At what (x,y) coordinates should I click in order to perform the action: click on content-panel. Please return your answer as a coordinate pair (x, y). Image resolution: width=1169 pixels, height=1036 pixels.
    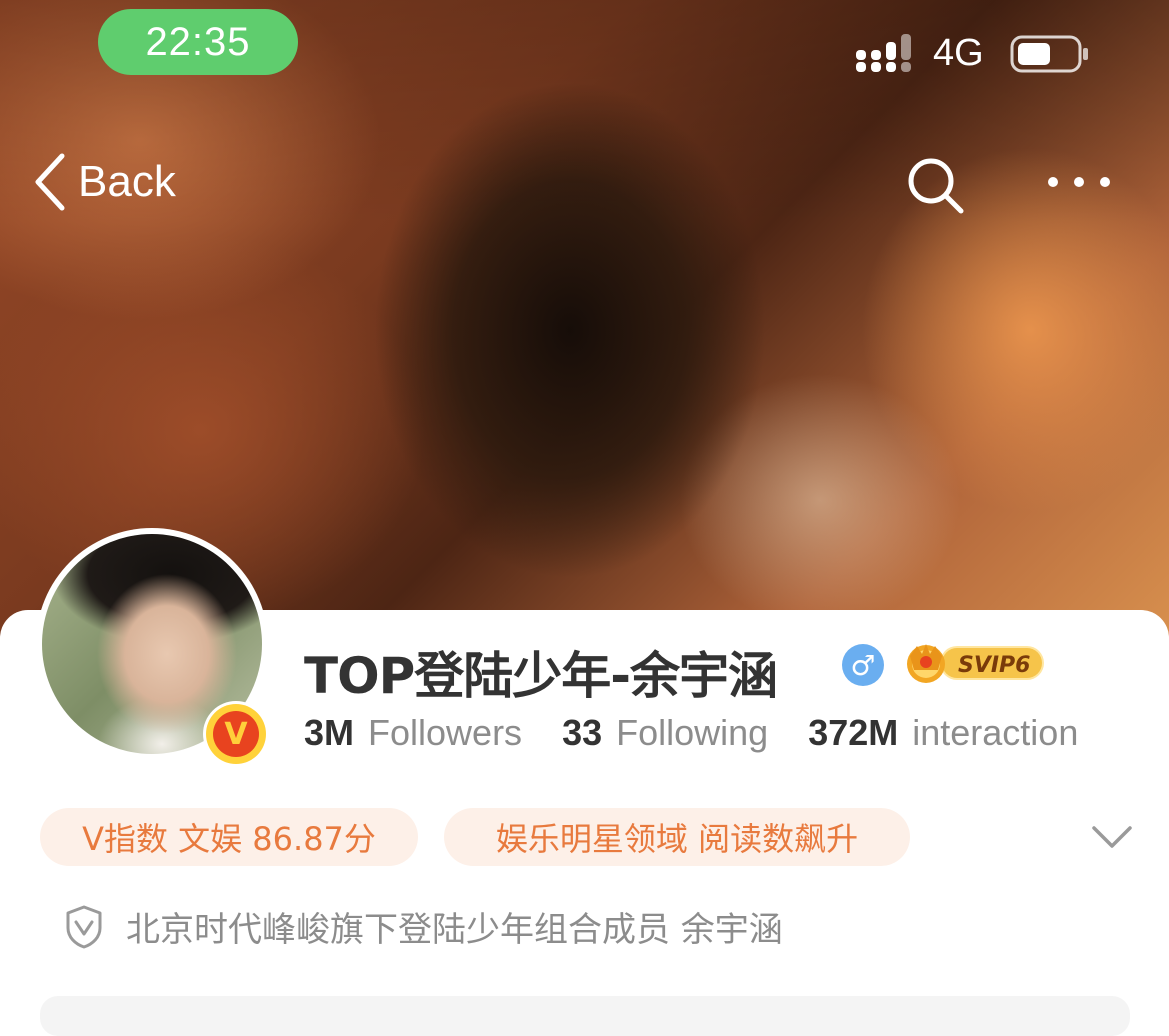
    Looking at the image, I should click on (585, 1016).